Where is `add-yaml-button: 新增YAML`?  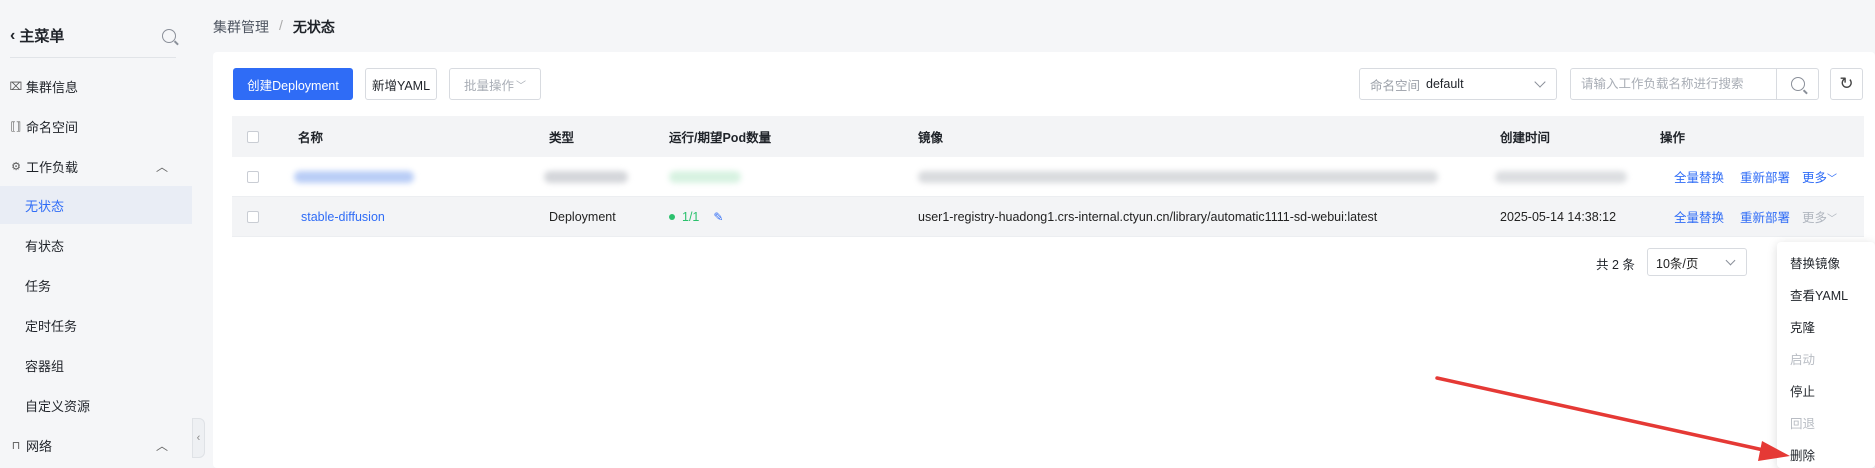
add-yaml-button: 新增YAML is located at coordinates (401, 84).